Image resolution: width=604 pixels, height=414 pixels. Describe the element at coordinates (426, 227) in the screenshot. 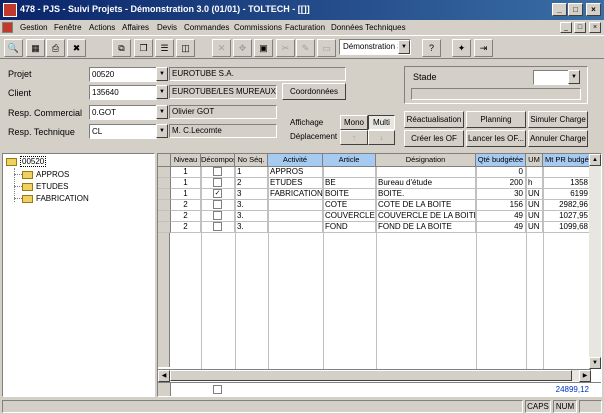

I see `cell-designation: FOND DE LA BOITE` at that location.